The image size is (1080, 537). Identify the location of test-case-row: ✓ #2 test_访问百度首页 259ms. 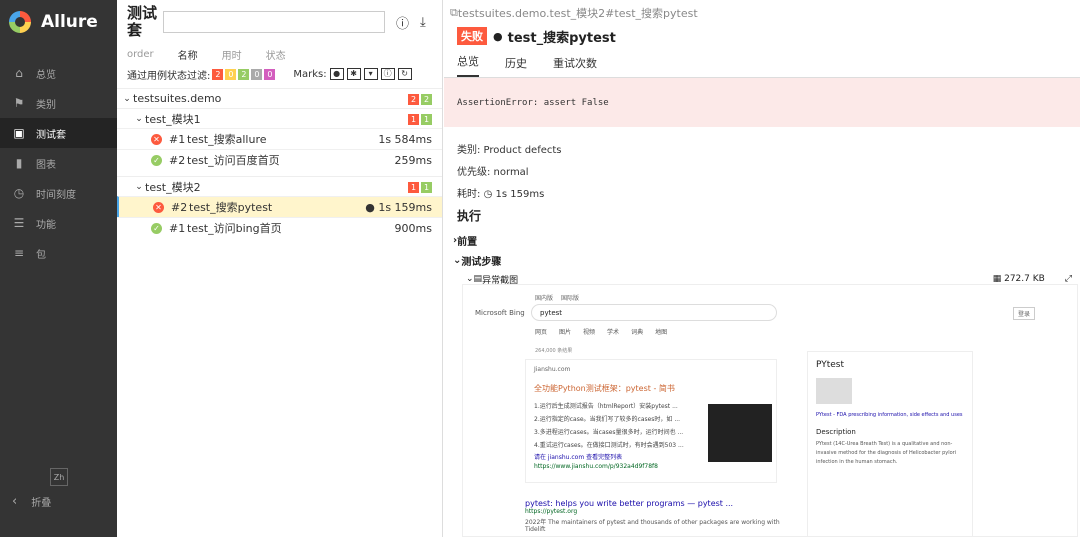
(279, 159).